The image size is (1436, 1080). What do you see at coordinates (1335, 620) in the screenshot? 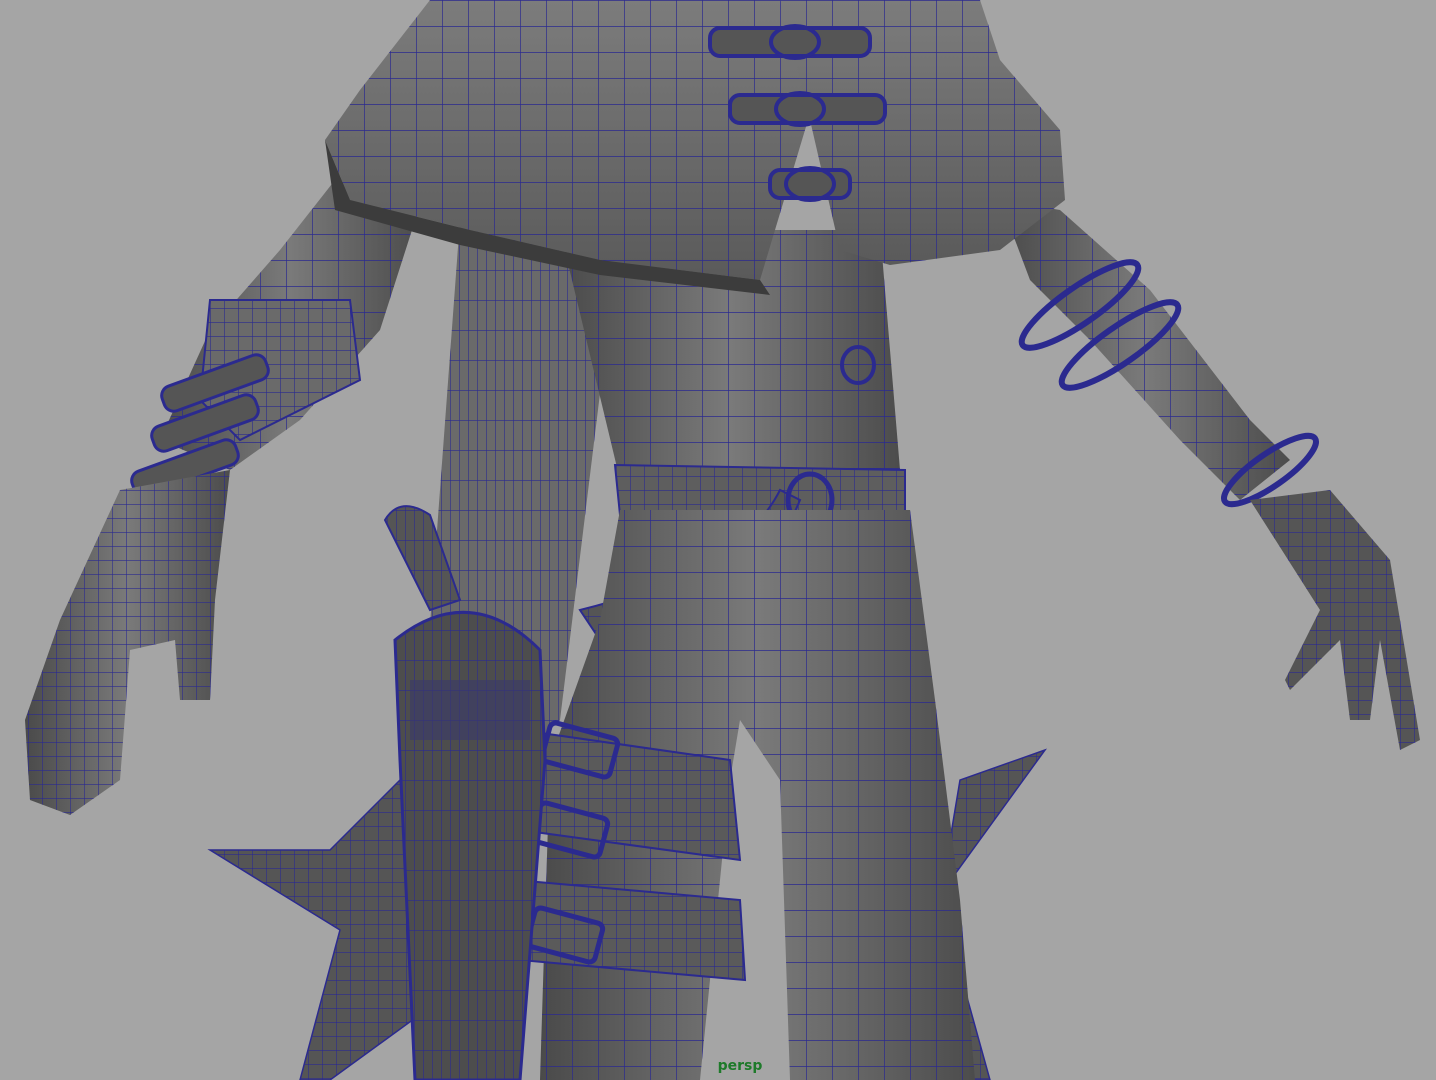
I see `hand-right` at bounding box center [1335, 620].